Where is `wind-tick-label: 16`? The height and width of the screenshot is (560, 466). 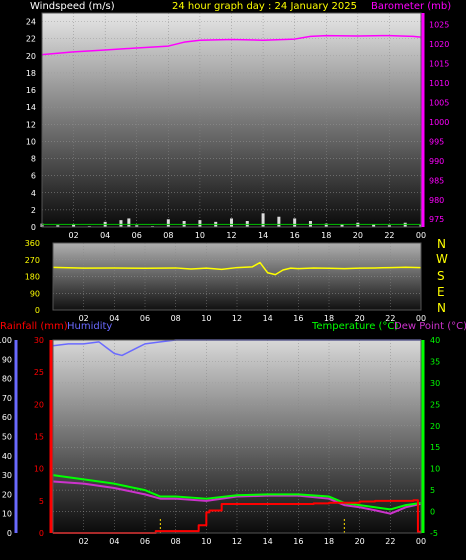
wind-tick-label: 16 is located at coordinates (31, 90).